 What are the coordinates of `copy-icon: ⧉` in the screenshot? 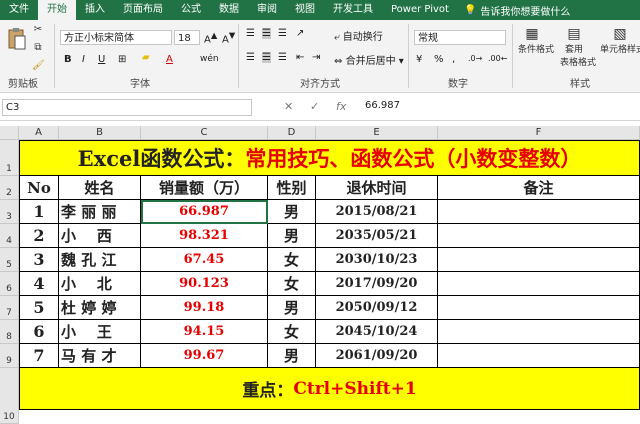 It's located at (38, 47).